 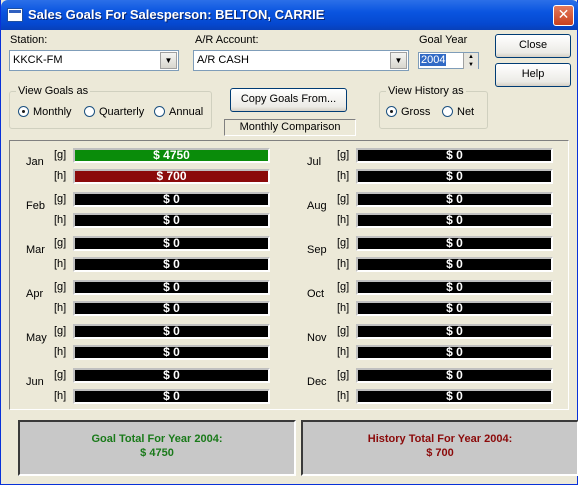 I want to click on feb-history-bar: $ 0, so click(x=171, y=220).